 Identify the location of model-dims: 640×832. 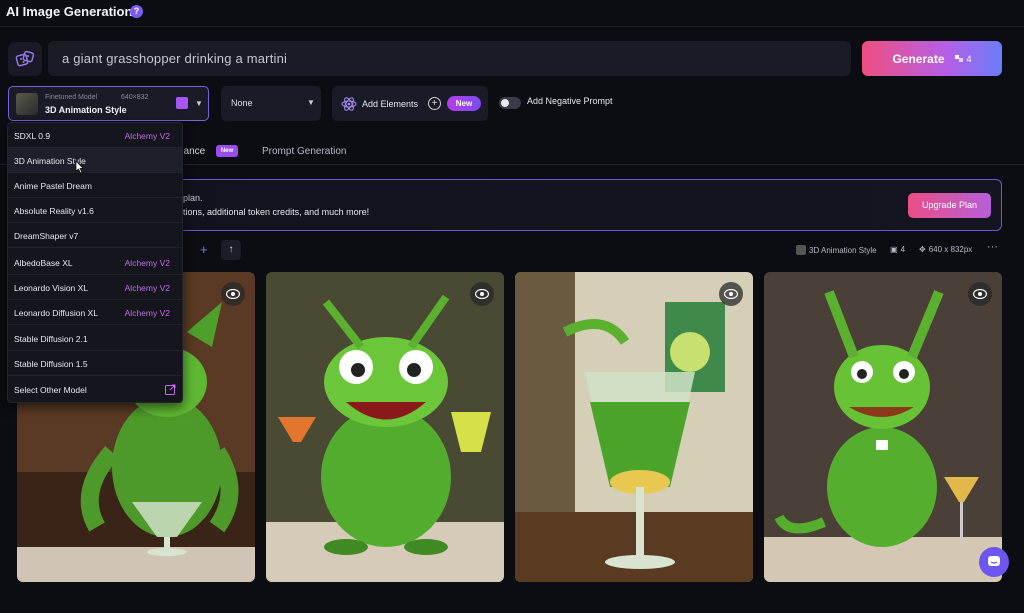
(135, 97).